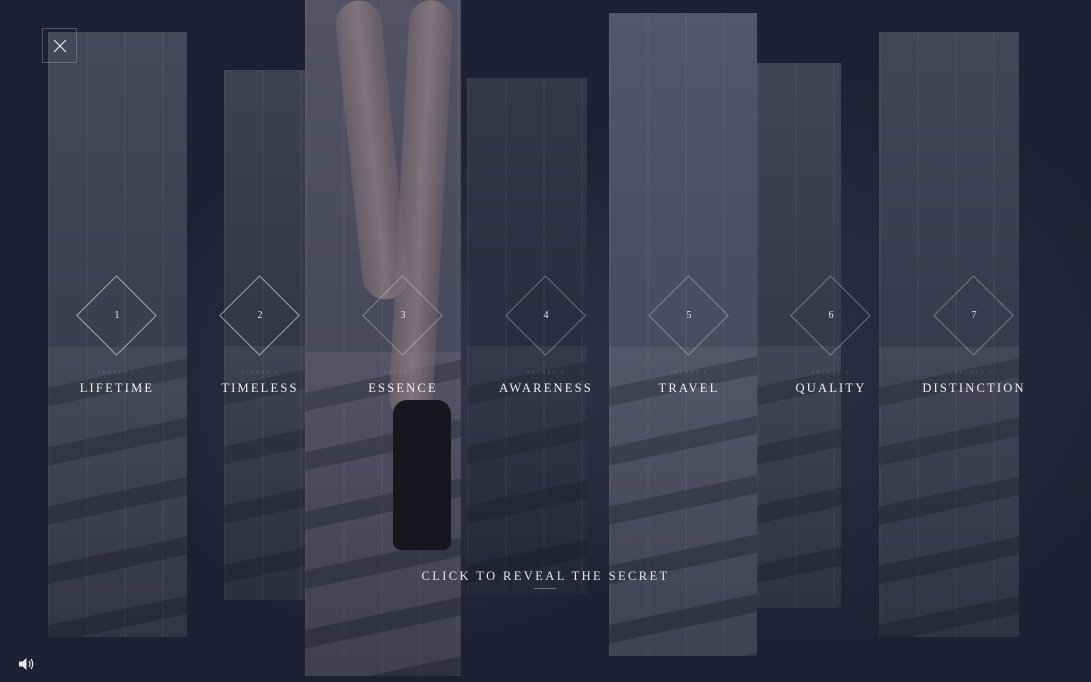  I want to click on diamond-badge: 5, so click(689, 316).